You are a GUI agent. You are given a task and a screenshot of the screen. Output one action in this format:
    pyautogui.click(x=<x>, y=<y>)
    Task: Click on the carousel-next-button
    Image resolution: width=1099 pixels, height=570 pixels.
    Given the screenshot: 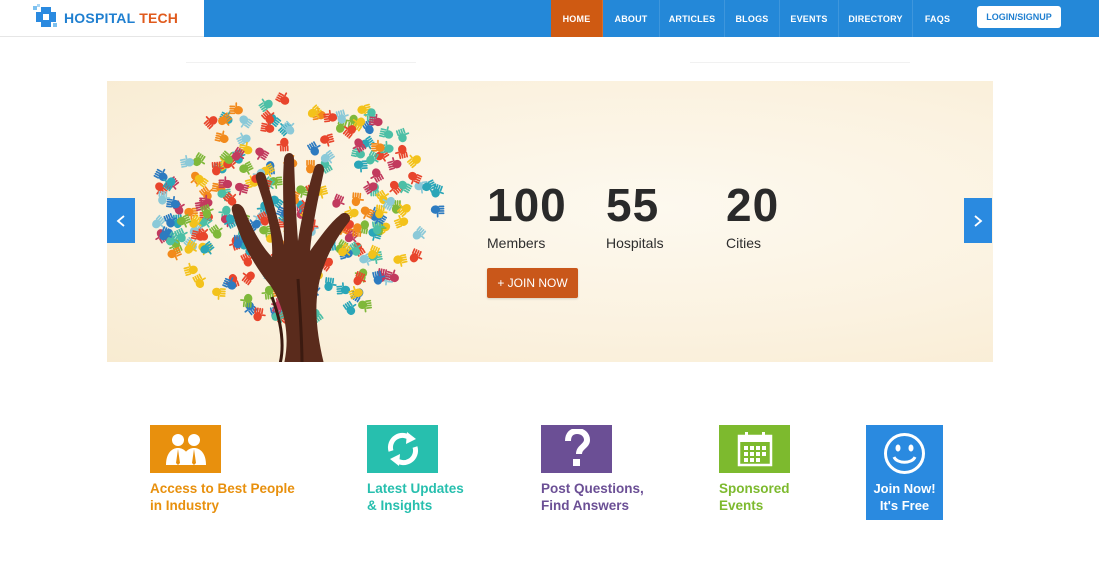 What is the action you would take?
    pyautogui.click(x=978, y=220)
    